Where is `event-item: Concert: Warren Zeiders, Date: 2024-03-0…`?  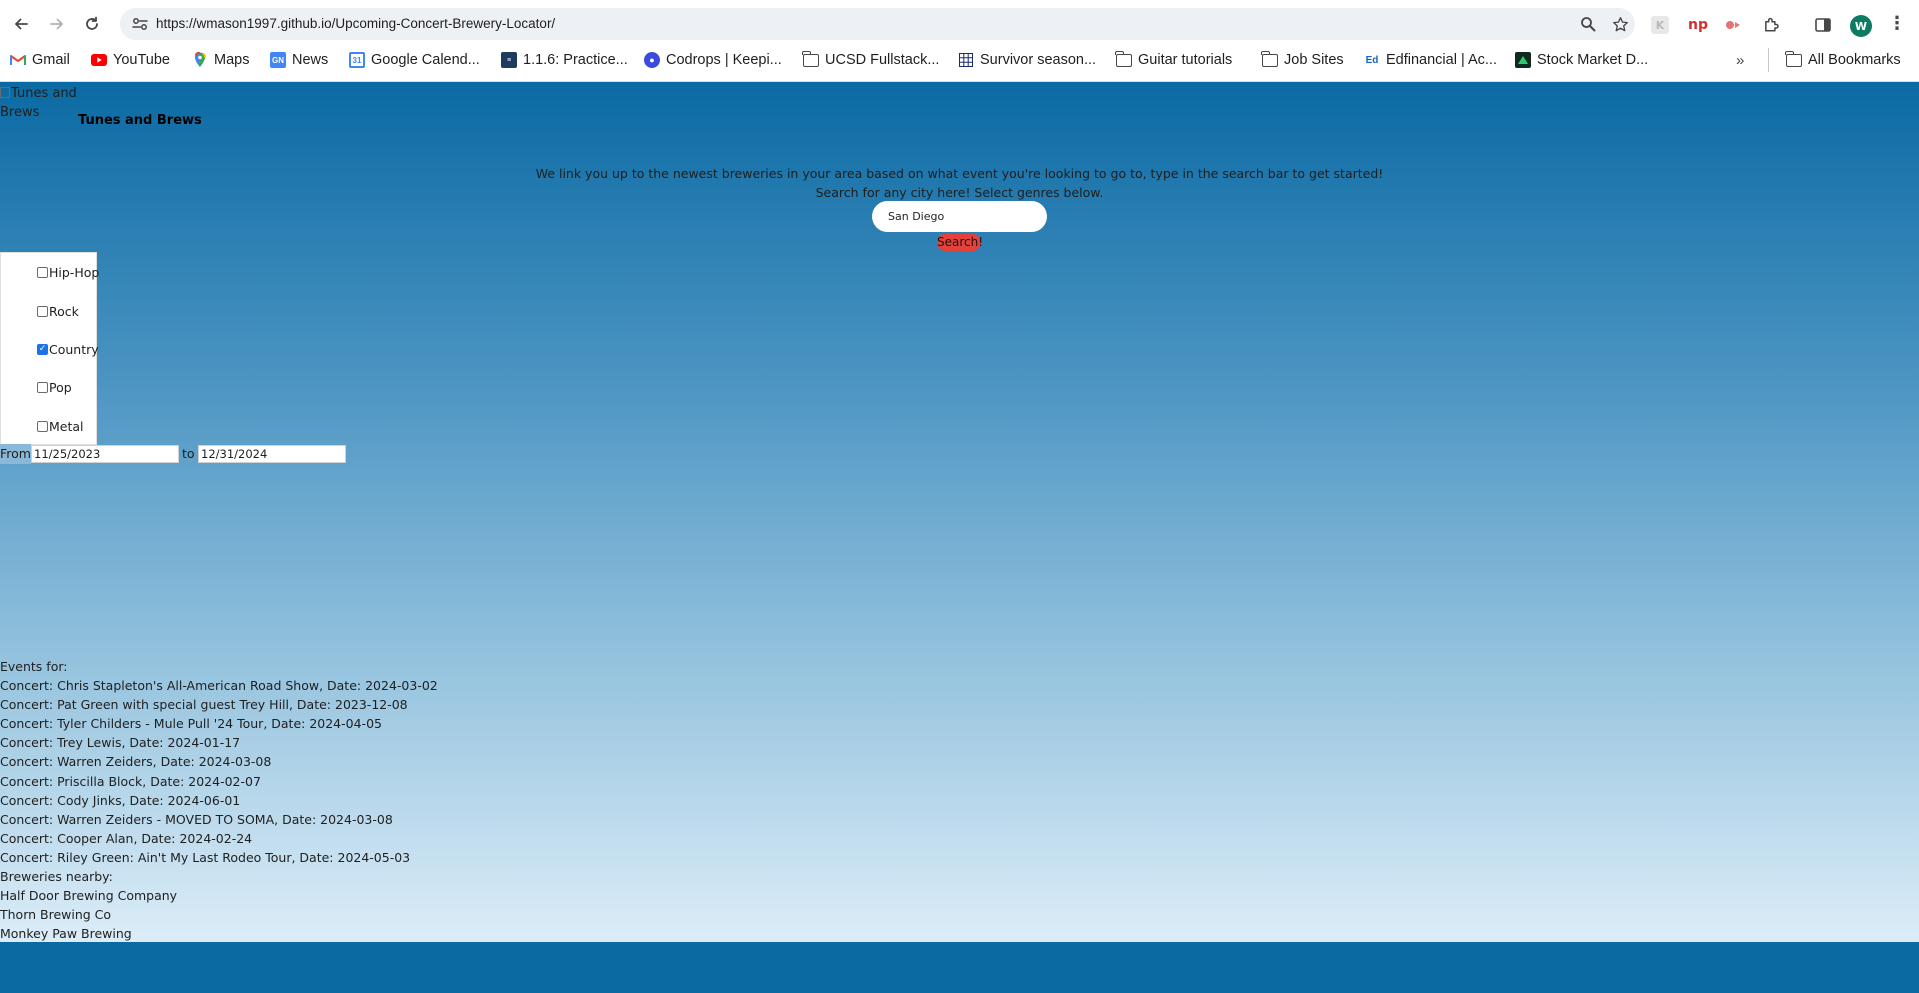
event-item: Concert: Warren Zeiders, Date: 2024-03-0… is located at coordinates (136, 762).